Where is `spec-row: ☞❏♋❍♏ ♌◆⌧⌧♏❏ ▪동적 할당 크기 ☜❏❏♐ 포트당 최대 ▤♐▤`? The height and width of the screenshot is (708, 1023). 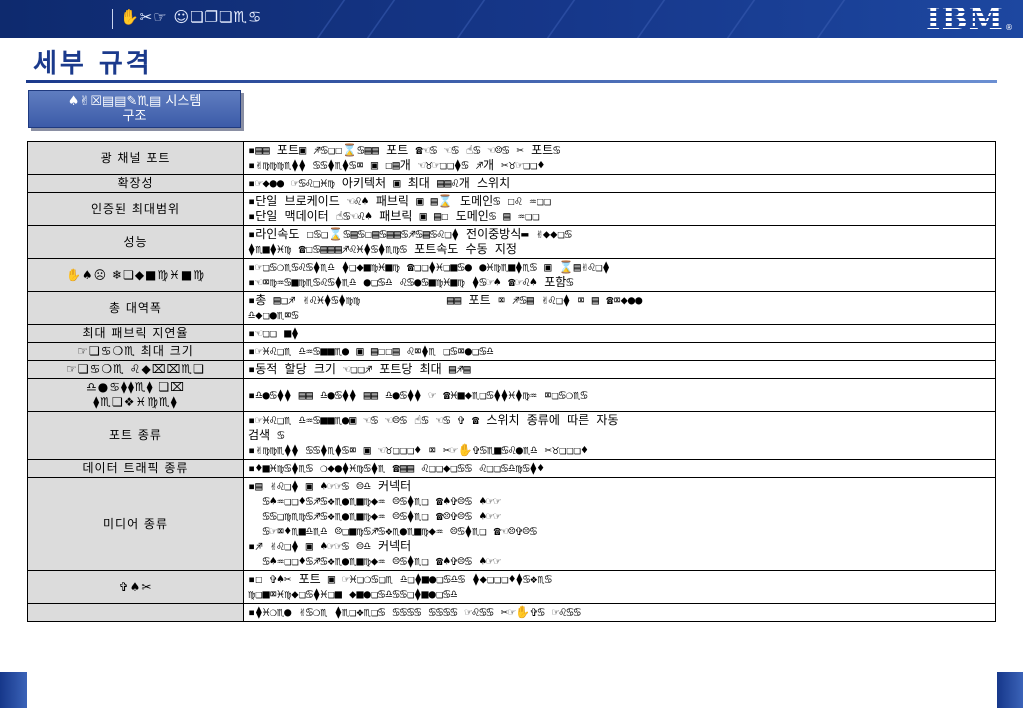 spec-row: ☞❏♋❍♏ ♌◆⌧⌧♏❏ ▪동적 할당 크기 ☜❏❏♐ 포트당 최대 ▤♐▤ is located at coordinates (511, 369).